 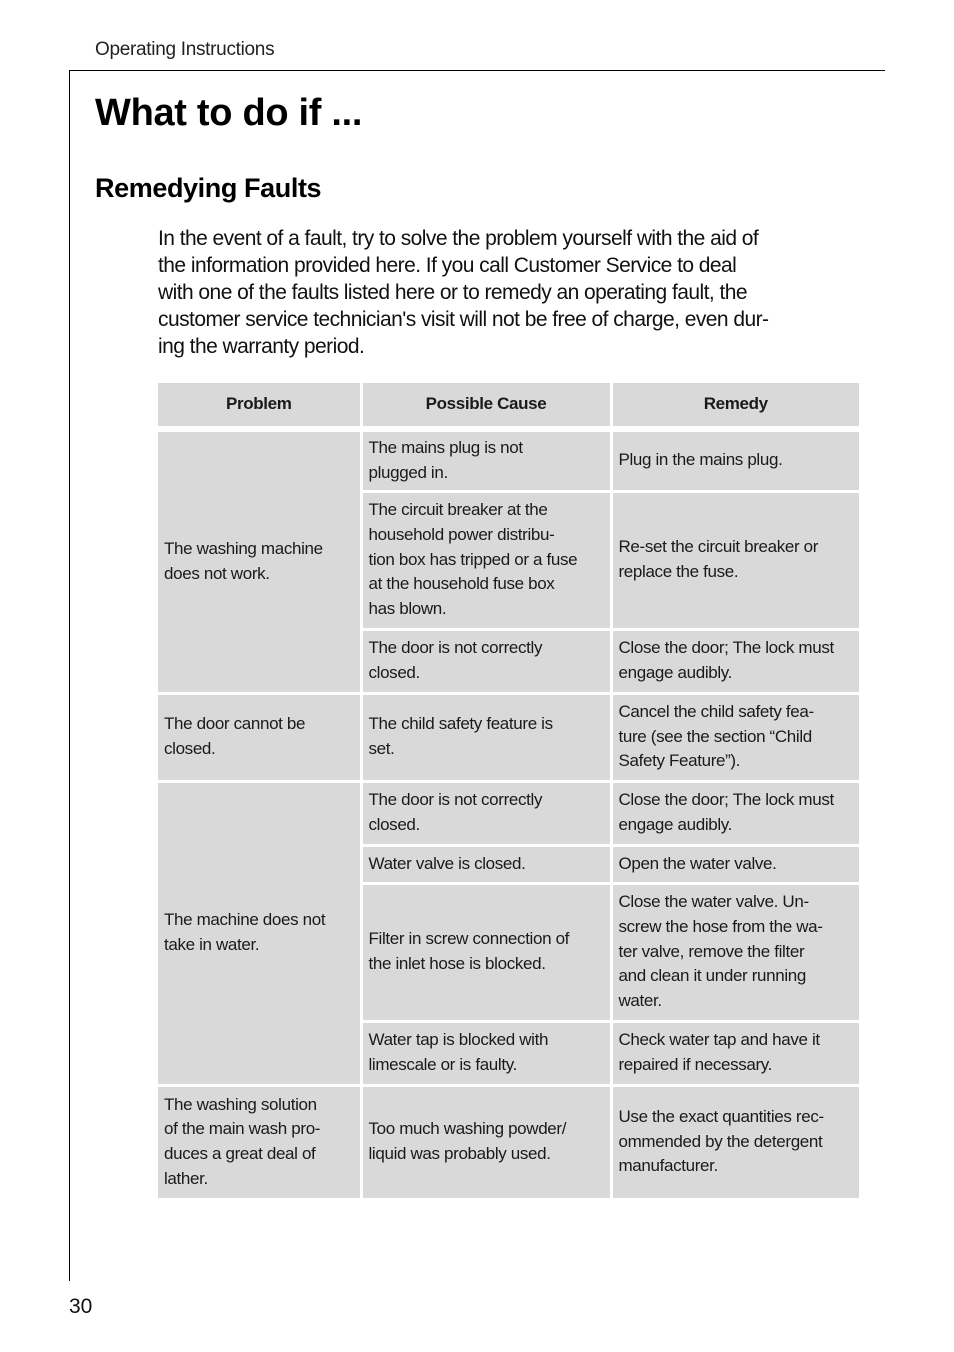 I want to click on problem-text: closed., so click(x=190, y=748).